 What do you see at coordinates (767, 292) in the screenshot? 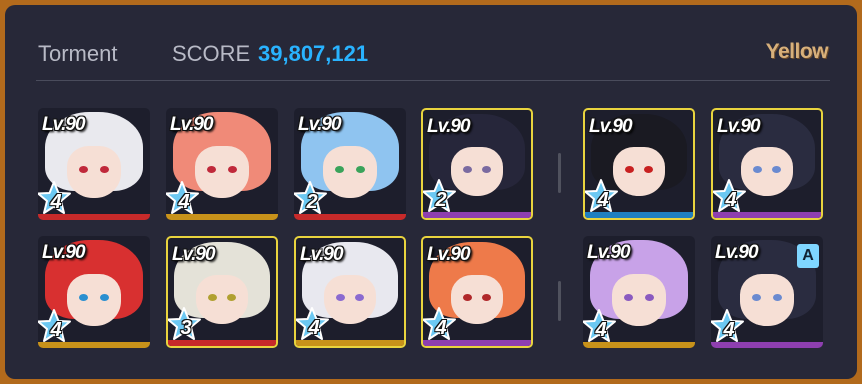
I see `character-card: Lv.90 4 A` at bounding box center [767, 292].